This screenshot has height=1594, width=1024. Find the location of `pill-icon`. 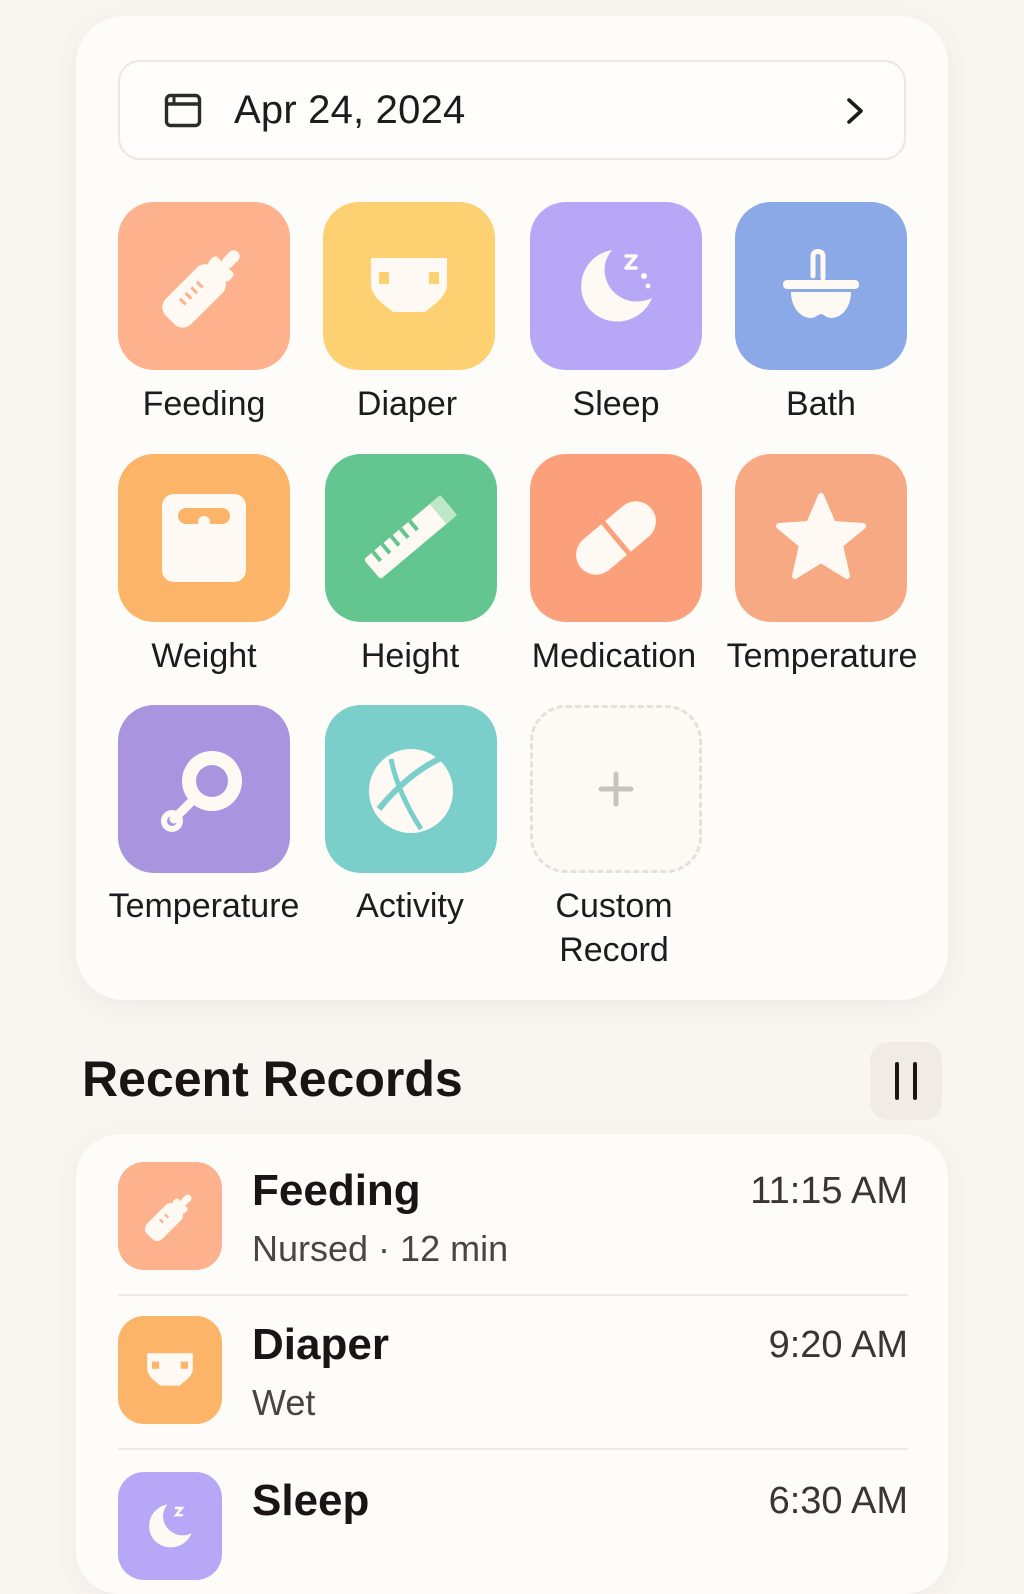

pill-icon is located at coordinates (616, 538).